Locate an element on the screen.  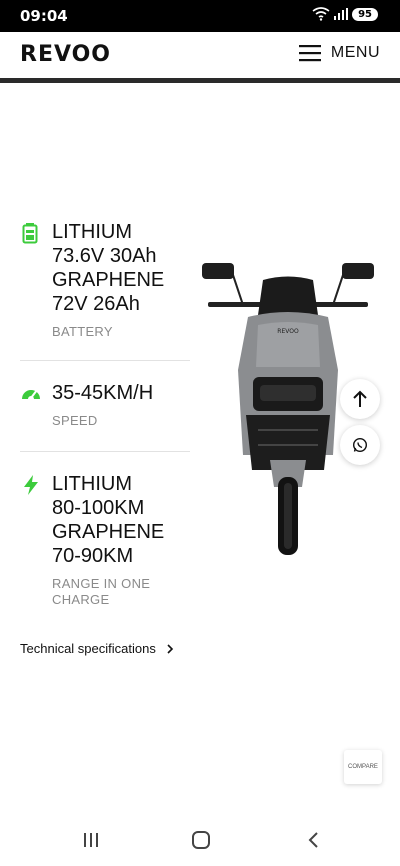
back-icon is located at coordinates (313, 840).